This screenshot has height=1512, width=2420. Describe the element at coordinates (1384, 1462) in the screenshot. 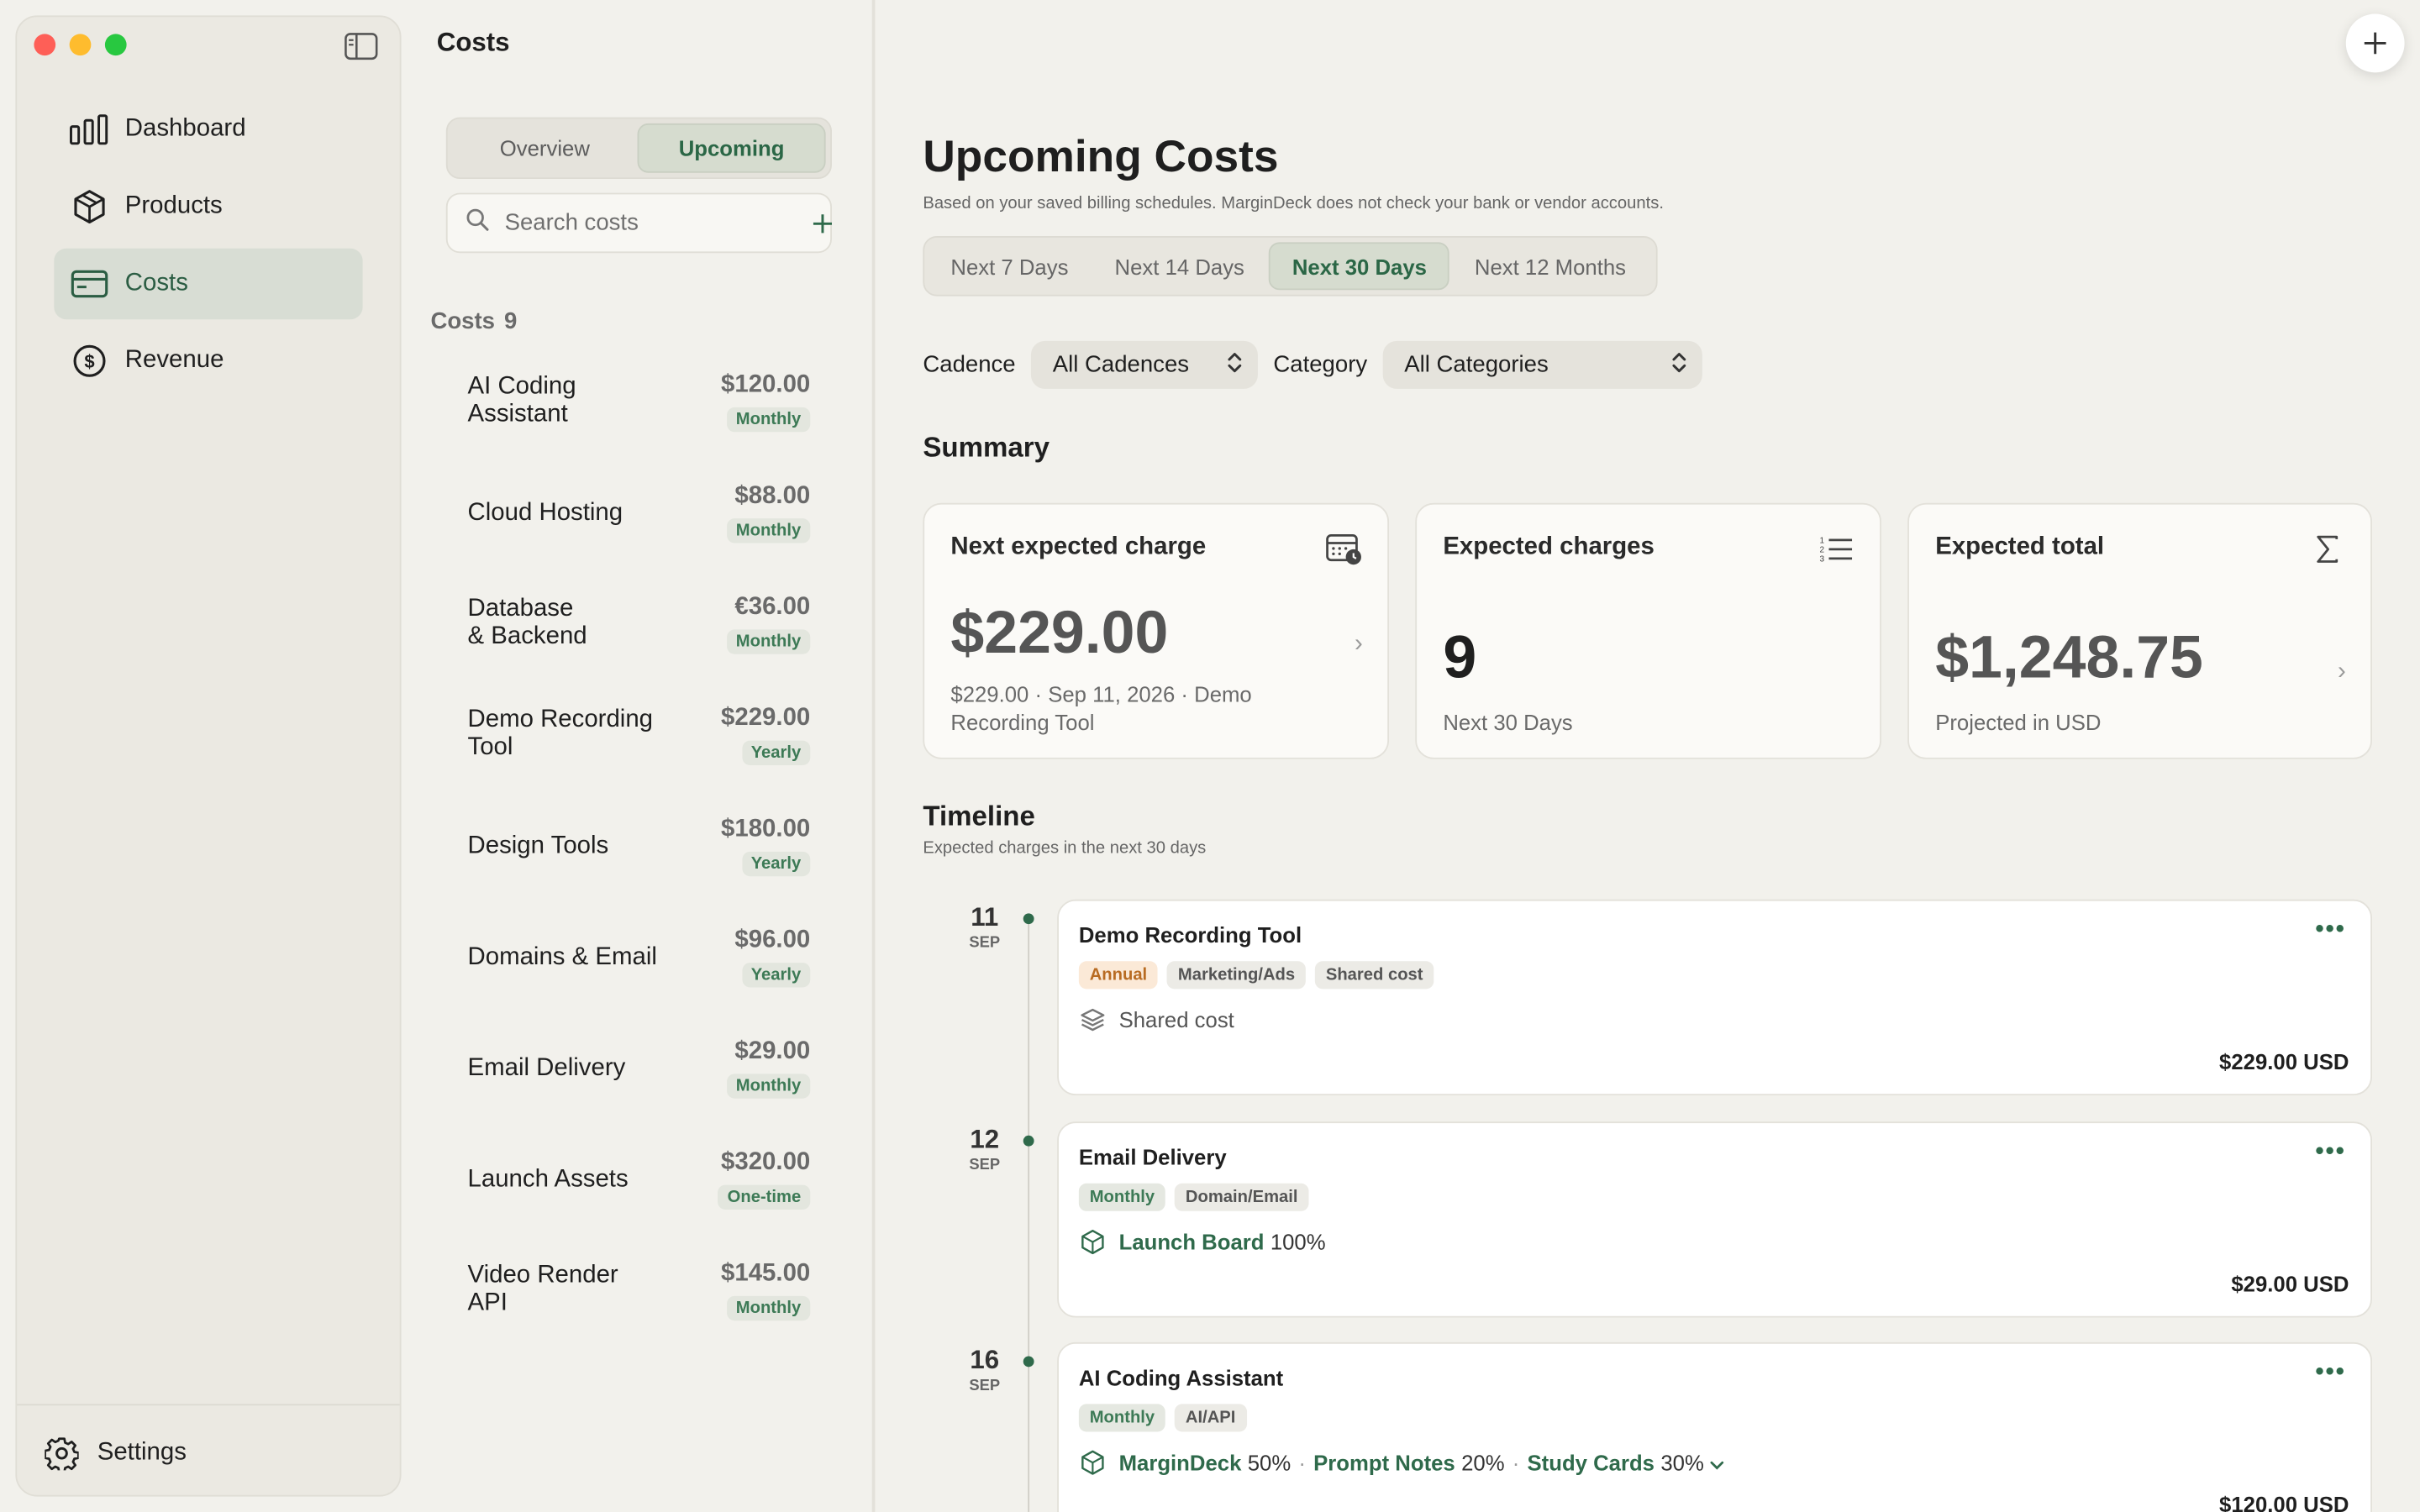

I see `allocation-product: Prompt Notes` at that location.